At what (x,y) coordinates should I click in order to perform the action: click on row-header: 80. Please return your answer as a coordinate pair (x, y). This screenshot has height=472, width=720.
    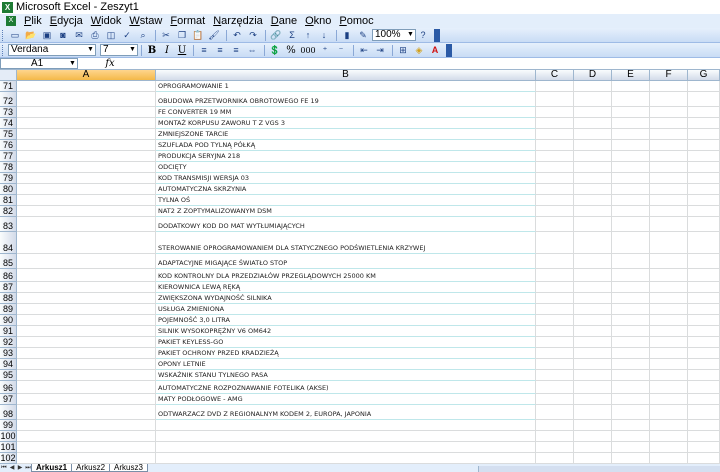
    Looking at the image, I should click on (8, 189).